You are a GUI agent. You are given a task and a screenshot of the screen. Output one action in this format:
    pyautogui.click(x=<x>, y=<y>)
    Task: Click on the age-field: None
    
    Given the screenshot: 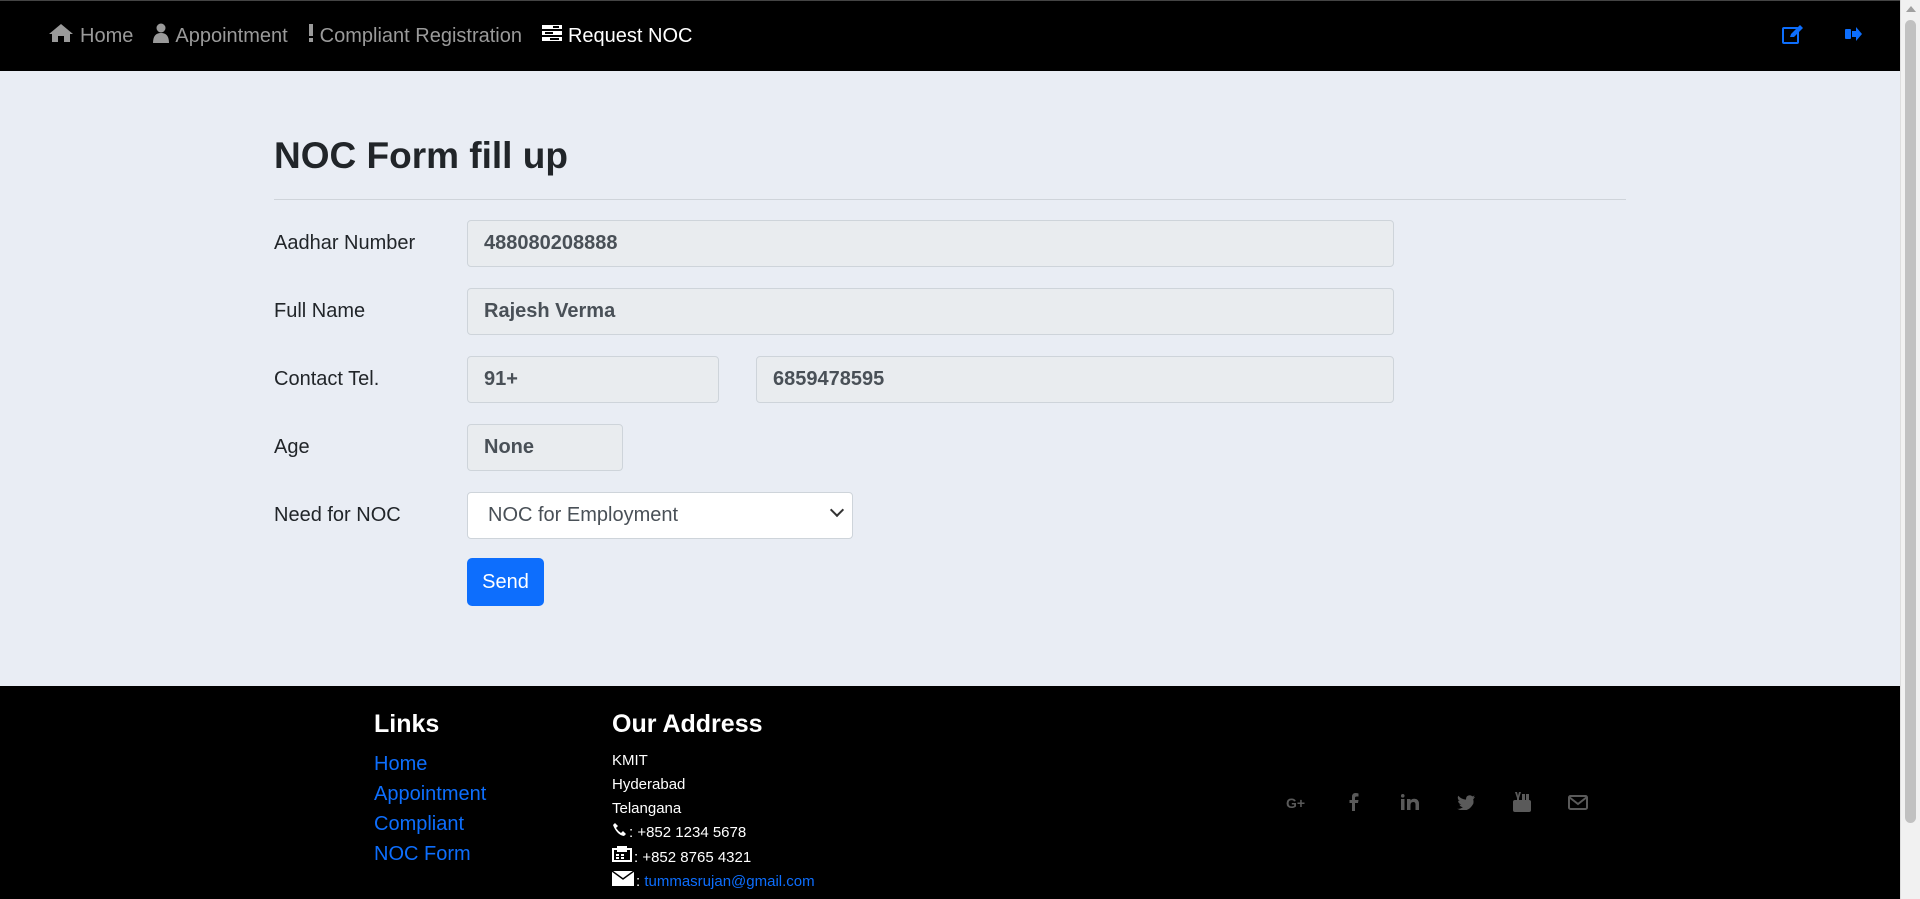 What is the action you would take?
    pyautogui.click(x=545, y=447)
    